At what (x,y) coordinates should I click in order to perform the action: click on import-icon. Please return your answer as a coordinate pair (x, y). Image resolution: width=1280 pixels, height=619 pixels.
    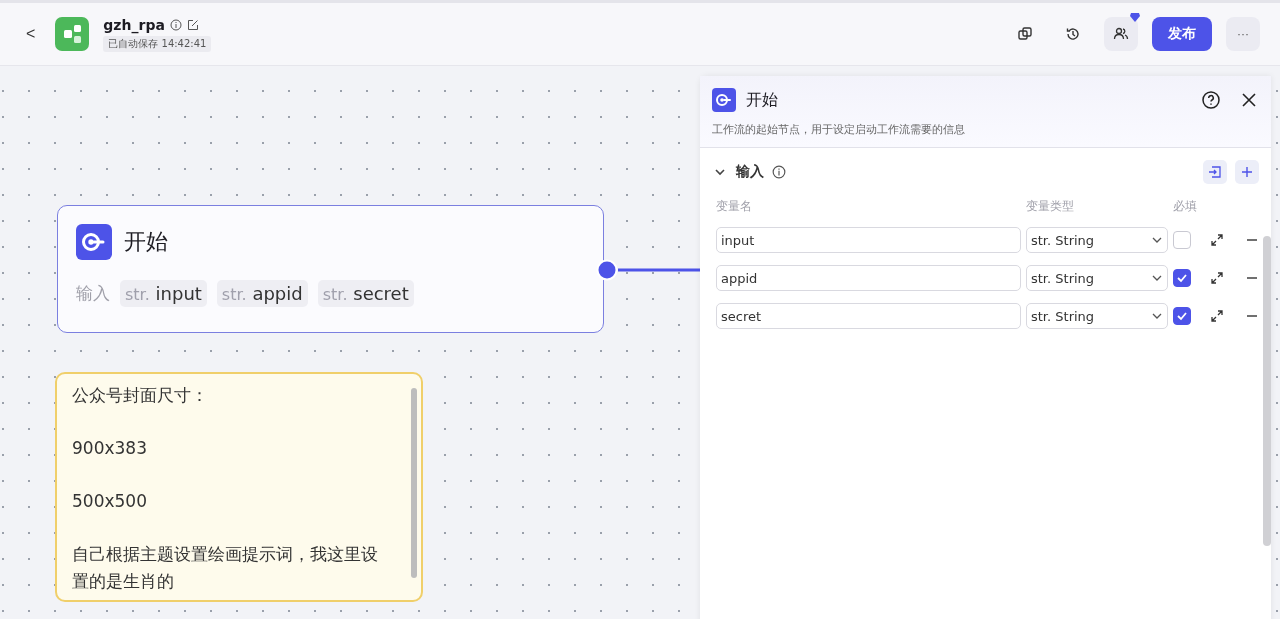
    Looking at the image, I should click on (1215, 172).